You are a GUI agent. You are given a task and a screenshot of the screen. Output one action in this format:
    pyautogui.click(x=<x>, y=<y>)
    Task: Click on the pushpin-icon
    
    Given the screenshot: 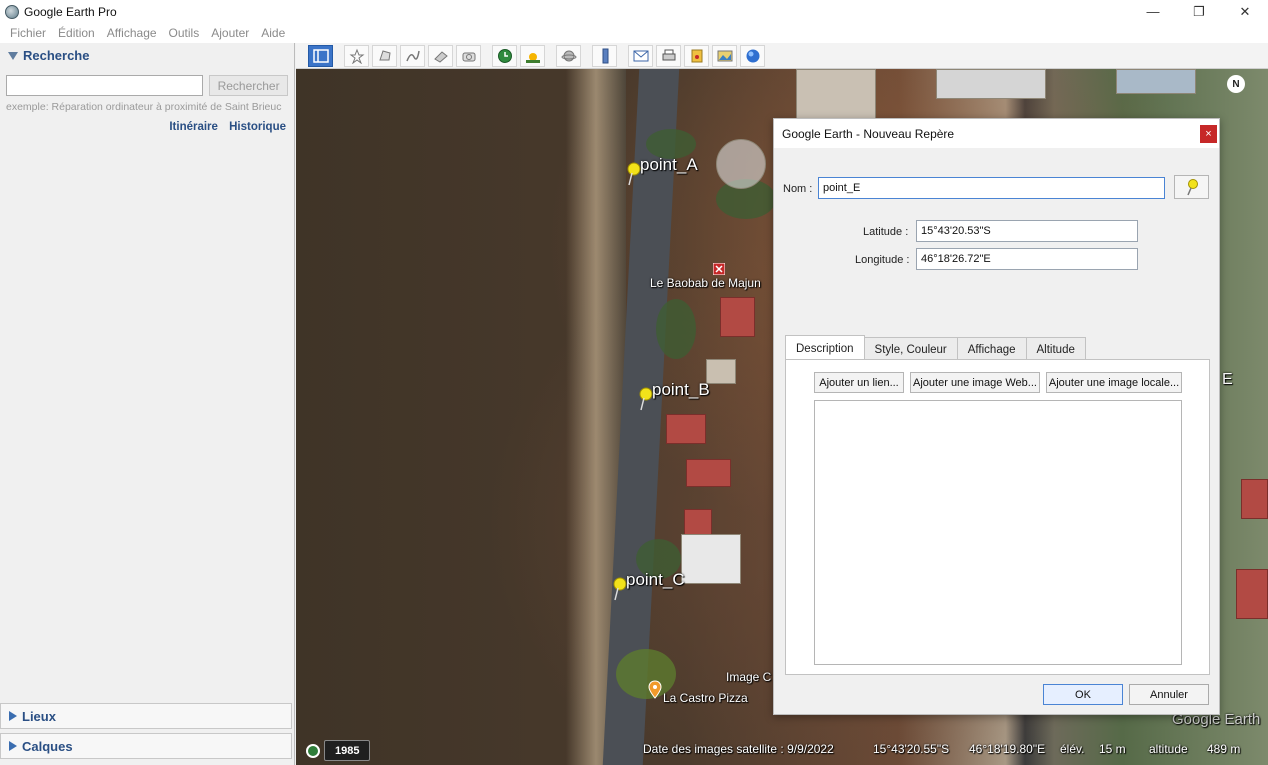 What is the action you would take?
    pyautogui.click(x=1192, y=187)
    